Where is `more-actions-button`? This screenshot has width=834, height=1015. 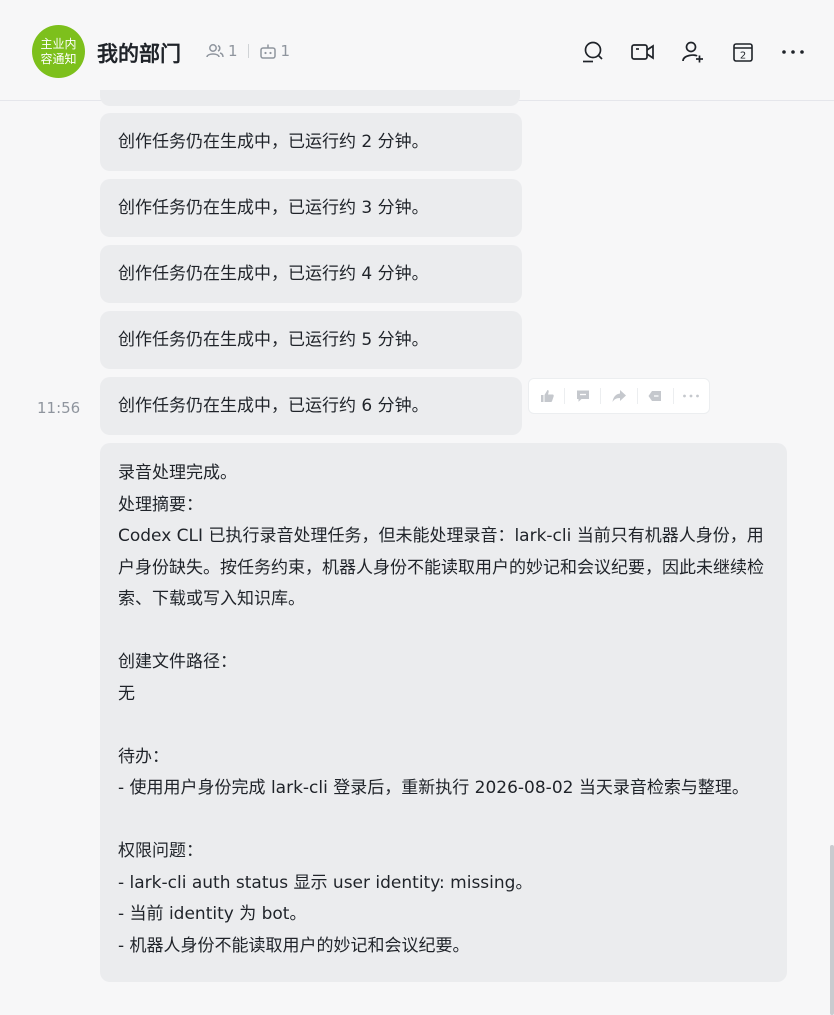 more-actions-button is located at coordinates (691, 396).